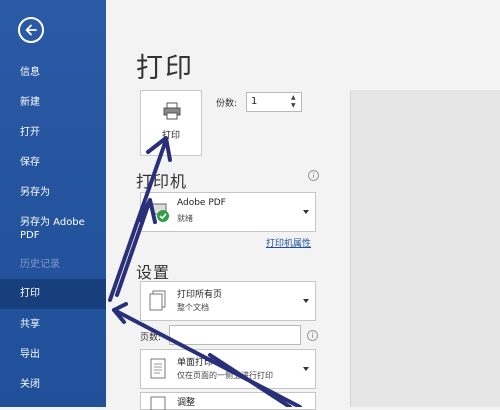 The height and width of the screenshot is (410, 500). Describe the element at coordinates (53, 192) in the screenshot. I see `sidebar-item-save-as: 另存为` at that location.